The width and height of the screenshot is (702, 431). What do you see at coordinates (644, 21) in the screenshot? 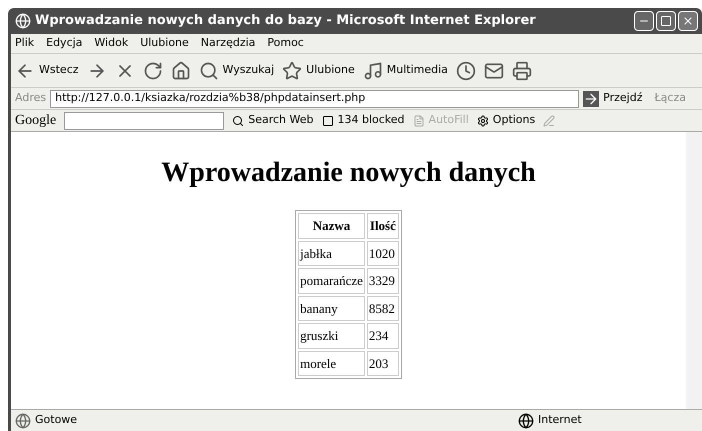
I see `minimize-button` at bounding box center [644, 21].